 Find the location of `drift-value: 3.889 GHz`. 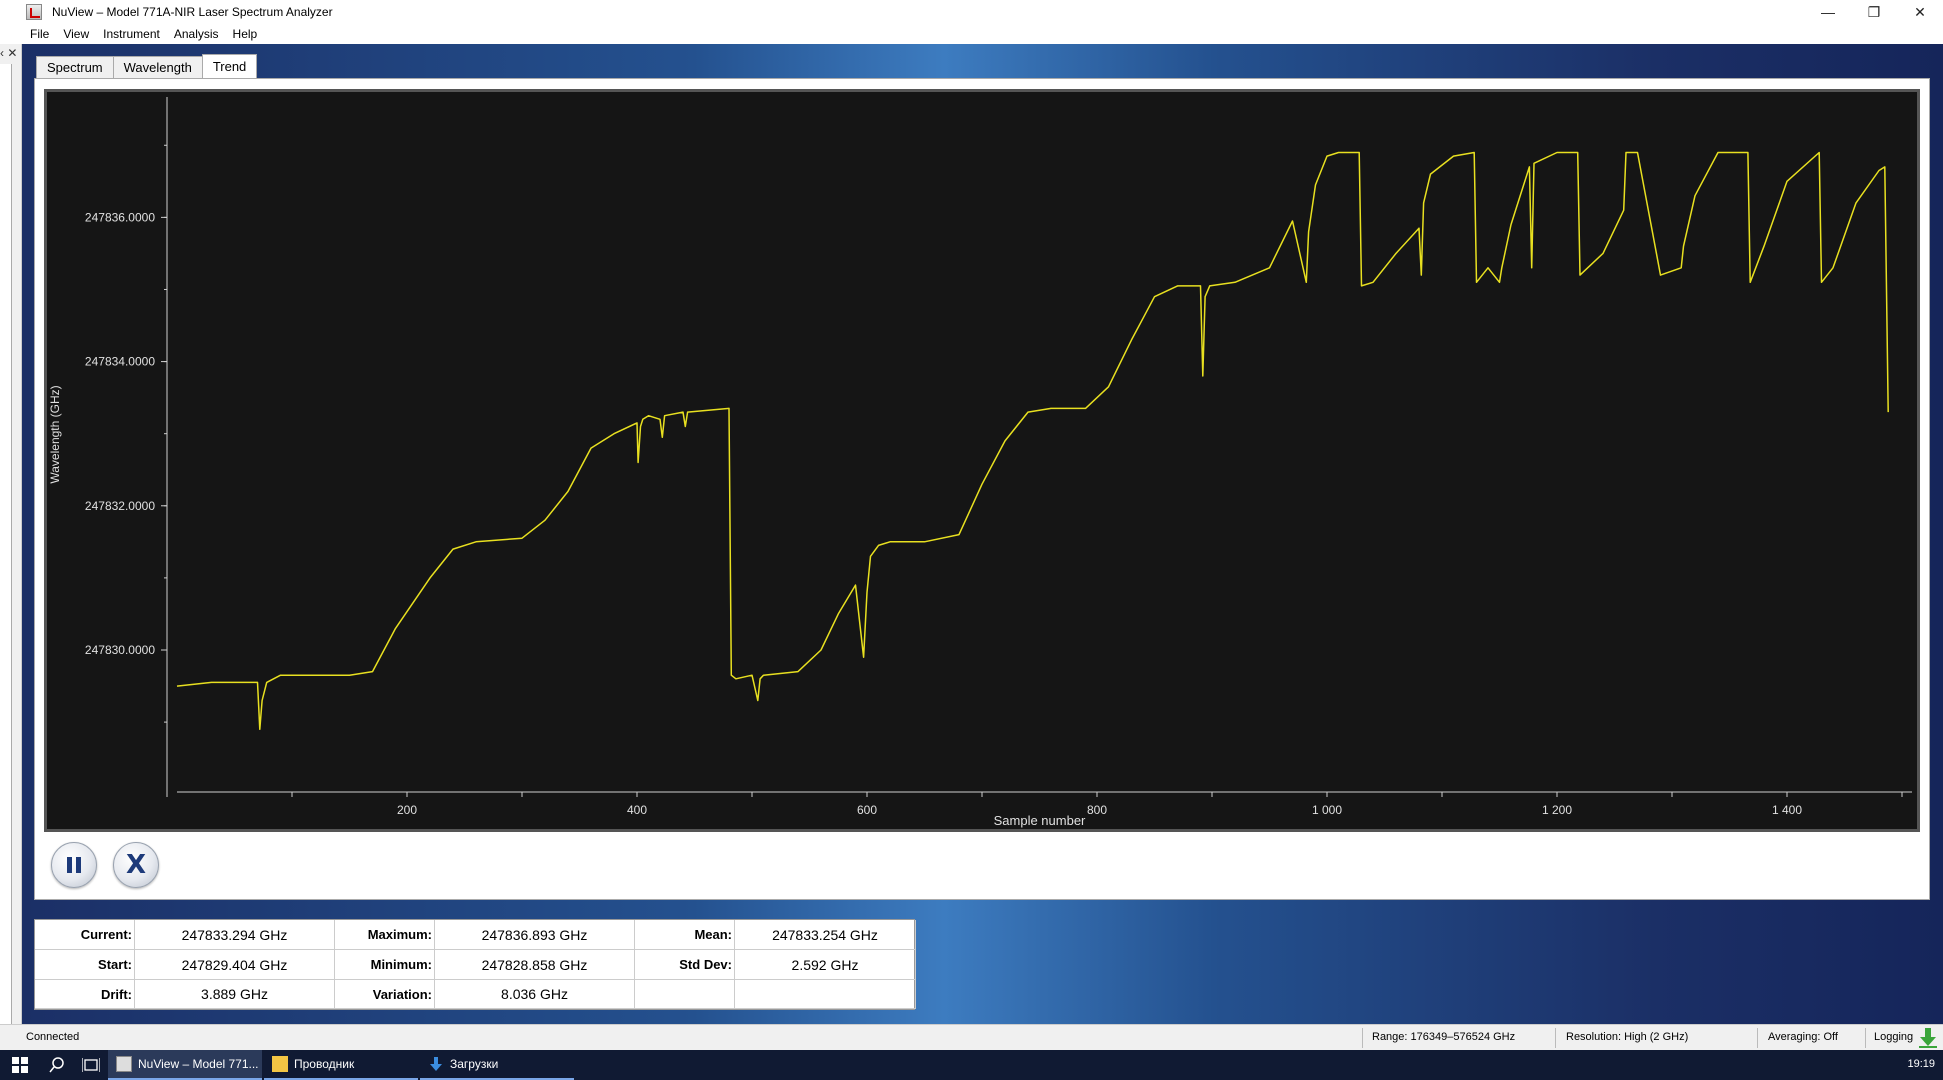

drift-value: 3.889 GHz is located at coordinates (235, 994).